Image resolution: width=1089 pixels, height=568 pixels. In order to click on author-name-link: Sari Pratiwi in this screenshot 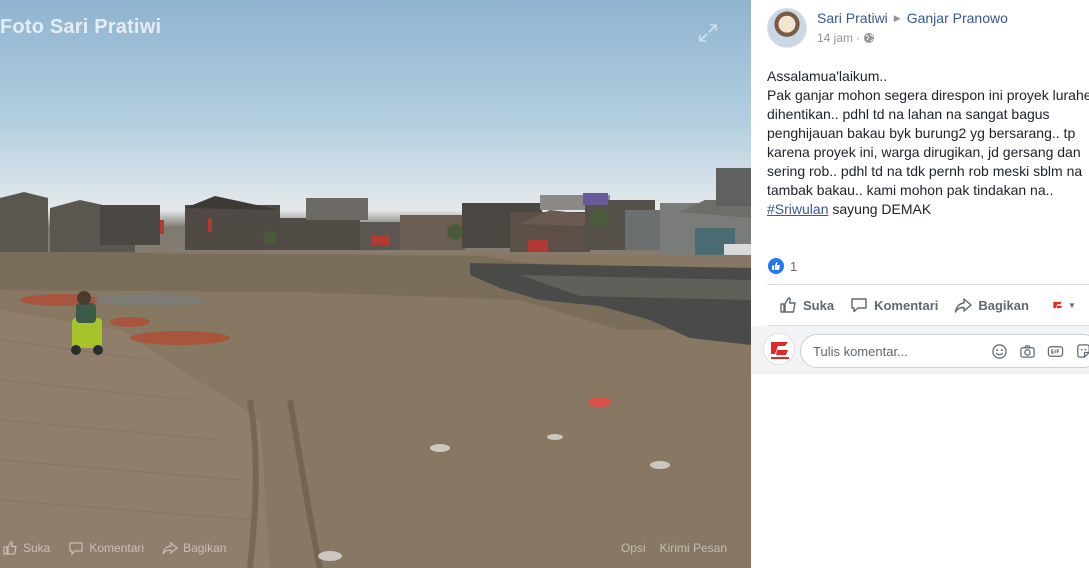, I will do `click(852, 18)`.